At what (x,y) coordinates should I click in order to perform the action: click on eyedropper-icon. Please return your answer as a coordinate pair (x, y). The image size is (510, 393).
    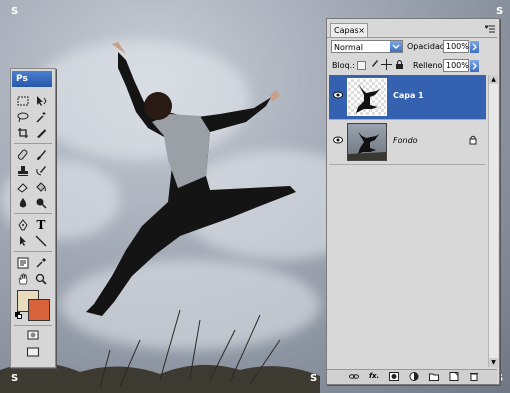
    Looking at the image, I should click on (41, 262).